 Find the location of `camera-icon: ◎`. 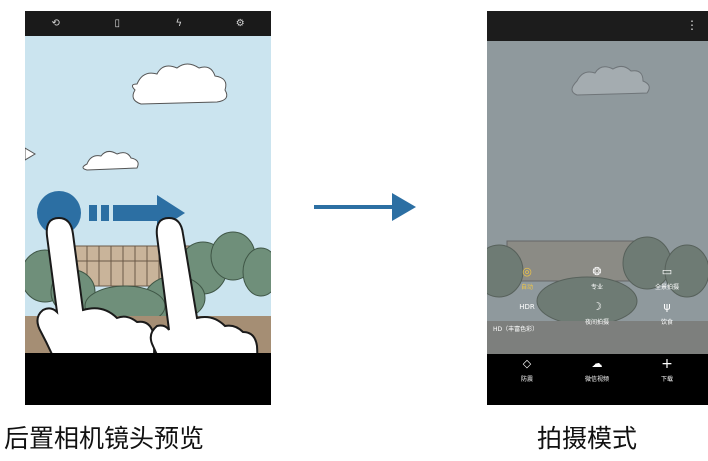

camera-icon: ◎ is located at coordinates (527, 271).